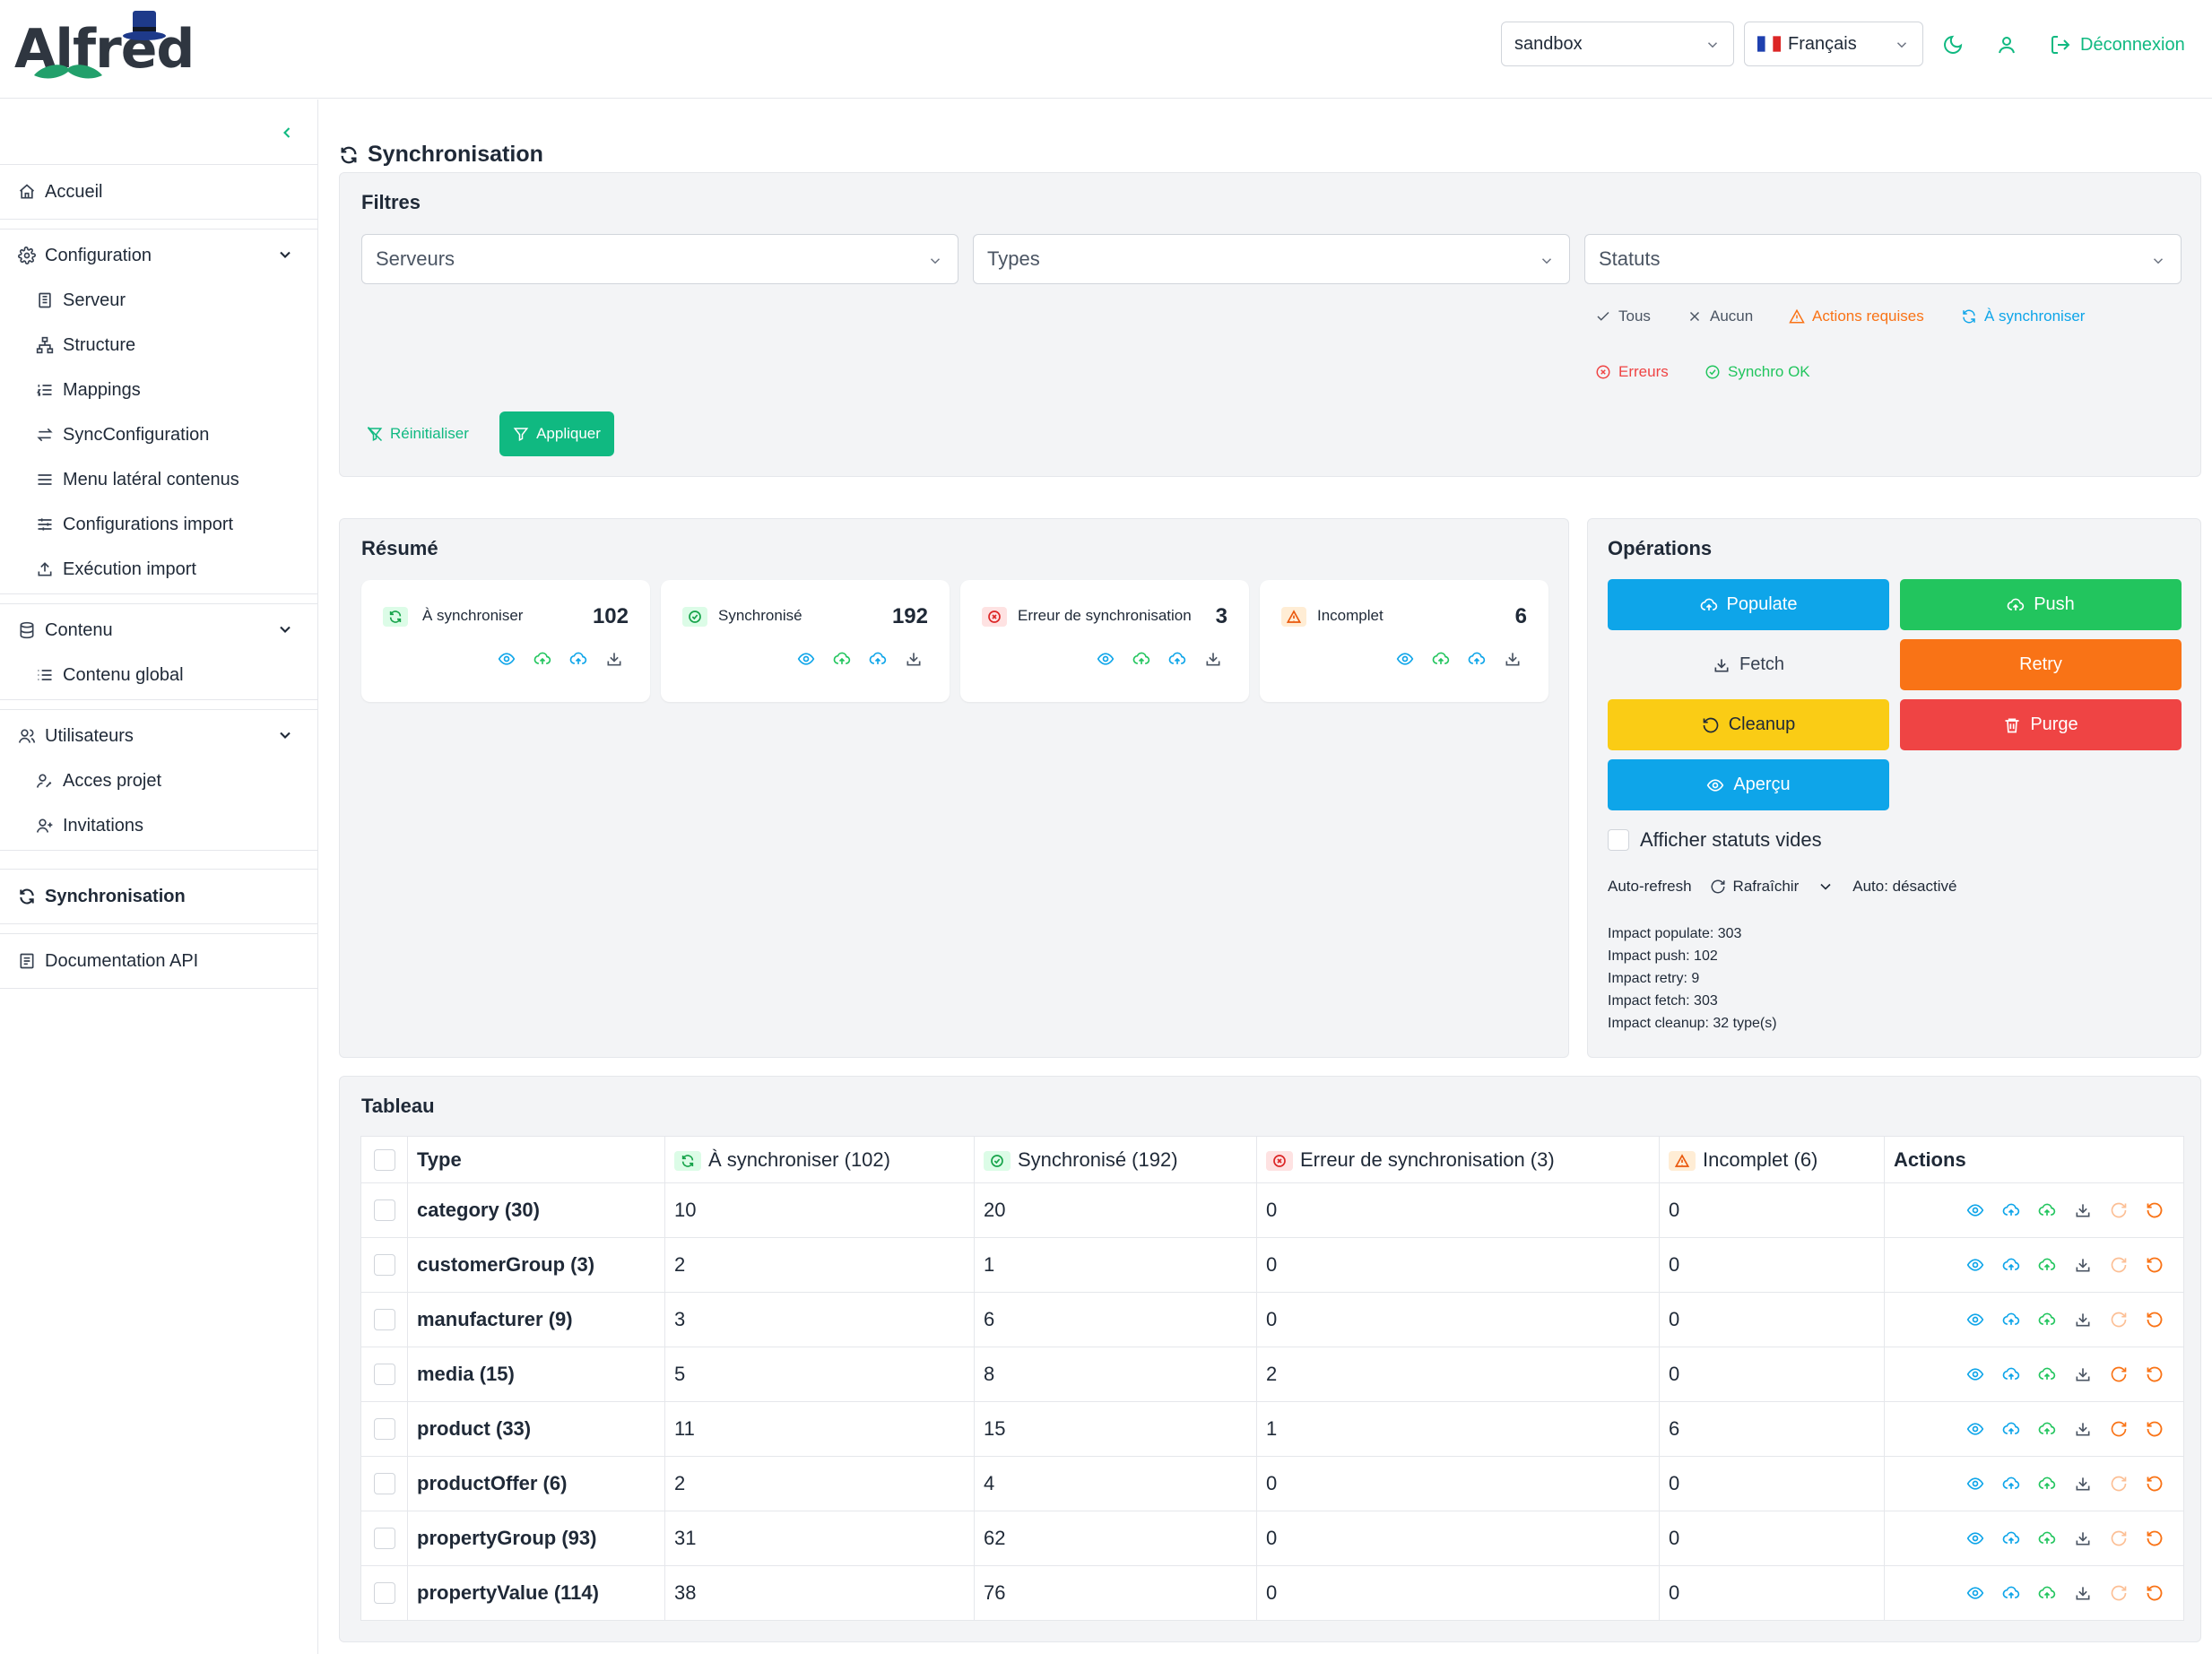  Describe the element at coordinates (1833, 44) in the screenshot. I see `language-select: Français` at that location.